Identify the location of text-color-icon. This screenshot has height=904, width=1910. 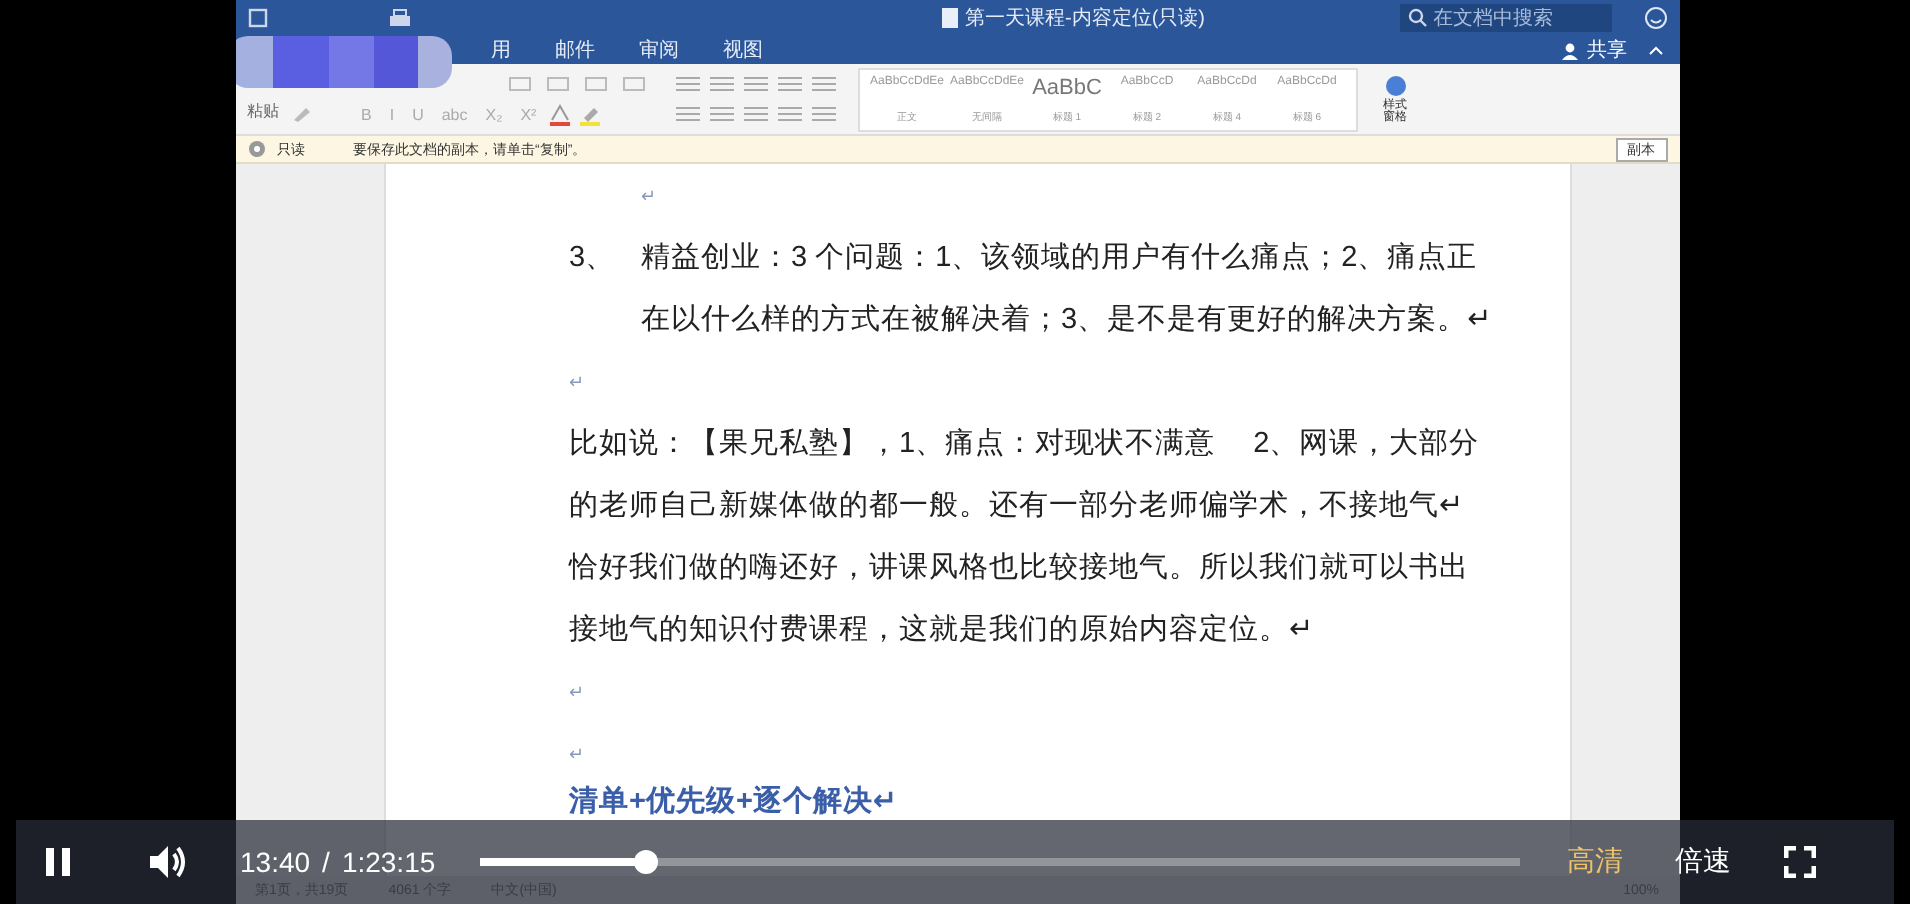
(560, 114).